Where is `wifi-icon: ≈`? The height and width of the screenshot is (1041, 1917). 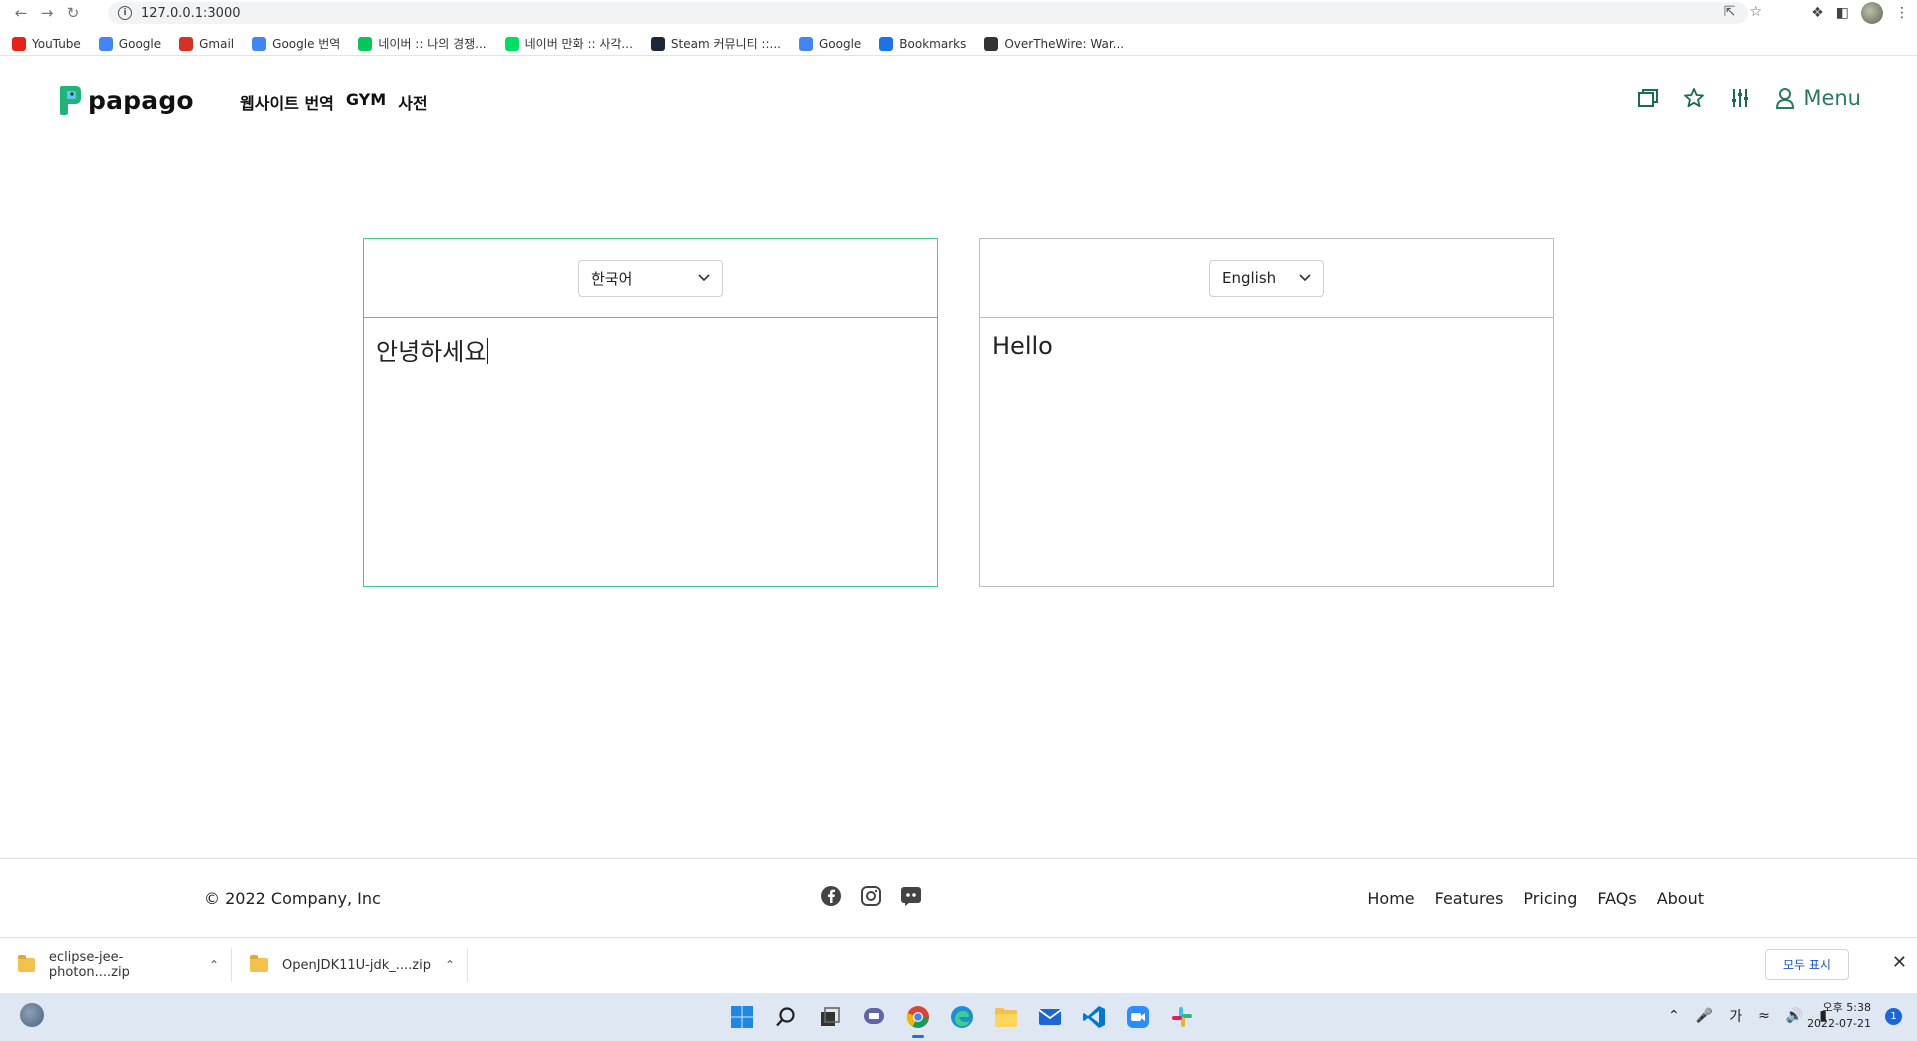
wifi-icon: ≈ is located at coordinates (1764, 1016).